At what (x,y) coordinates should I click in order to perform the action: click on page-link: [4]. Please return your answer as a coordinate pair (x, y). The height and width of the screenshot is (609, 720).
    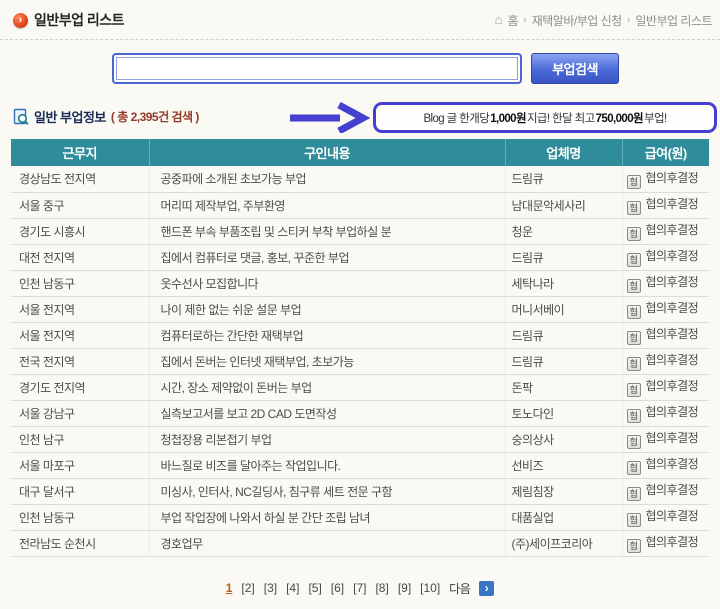
    Looking at the image, I should click on (292, 588).